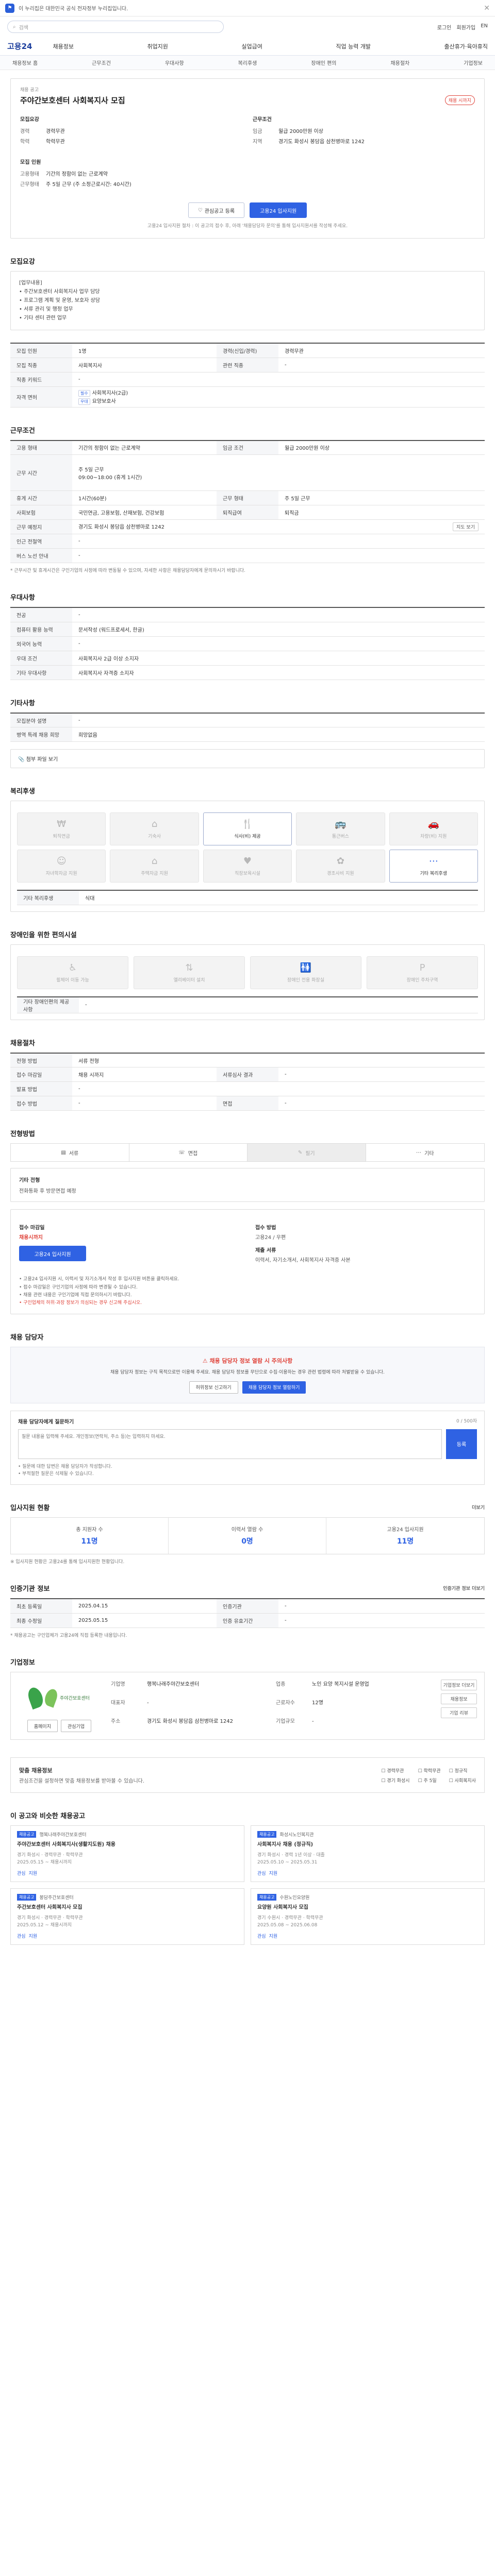 This screenshot has width=495, height=2576. I want to click on language-link: EN, so click(484, 27).